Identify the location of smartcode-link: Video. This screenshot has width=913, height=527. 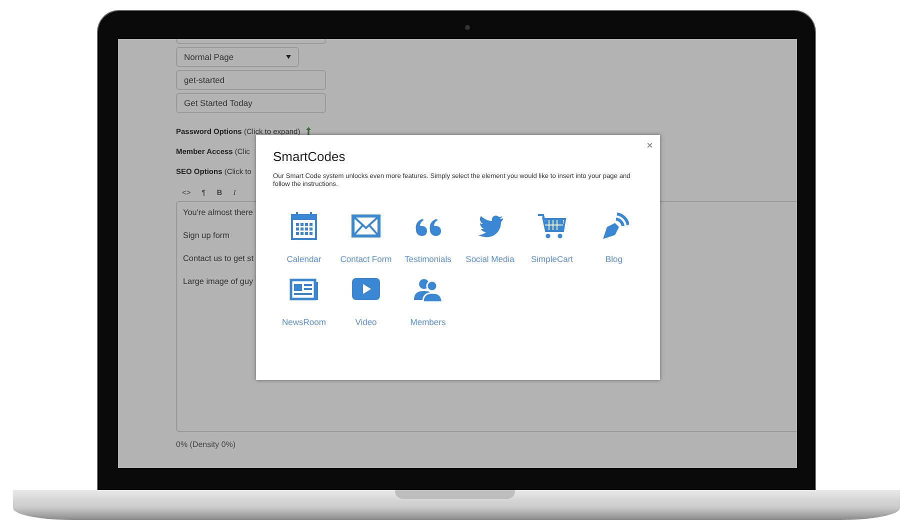
(366, 322).